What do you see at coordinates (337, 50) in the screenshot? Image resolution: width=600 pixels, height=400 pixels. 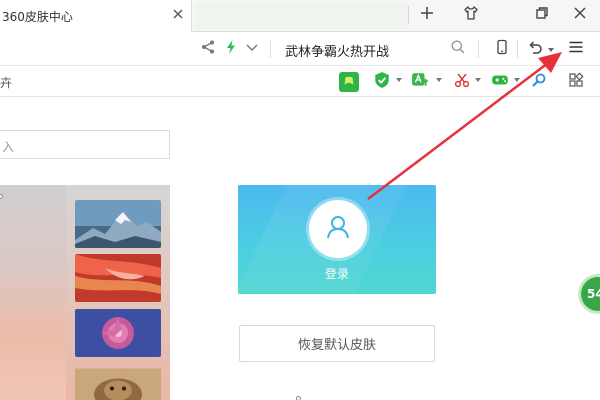 I see `search-suggestion: 武林争霸火热开战` at bounding box center [337, 50].